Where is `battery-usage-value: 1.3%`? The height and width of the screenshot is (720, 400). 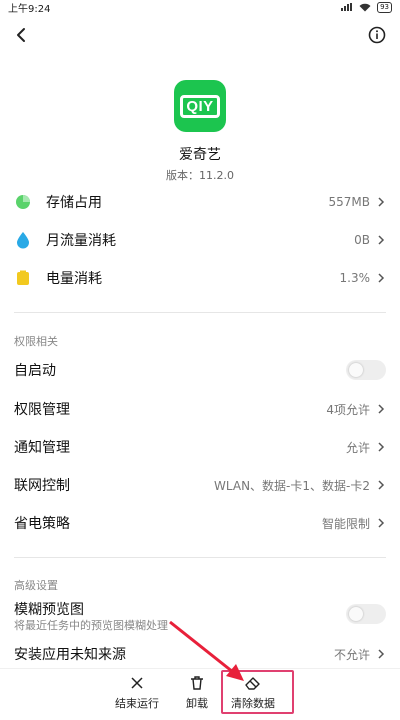 battery-usage-value: 1.3% is located at coordinates (355, 278).